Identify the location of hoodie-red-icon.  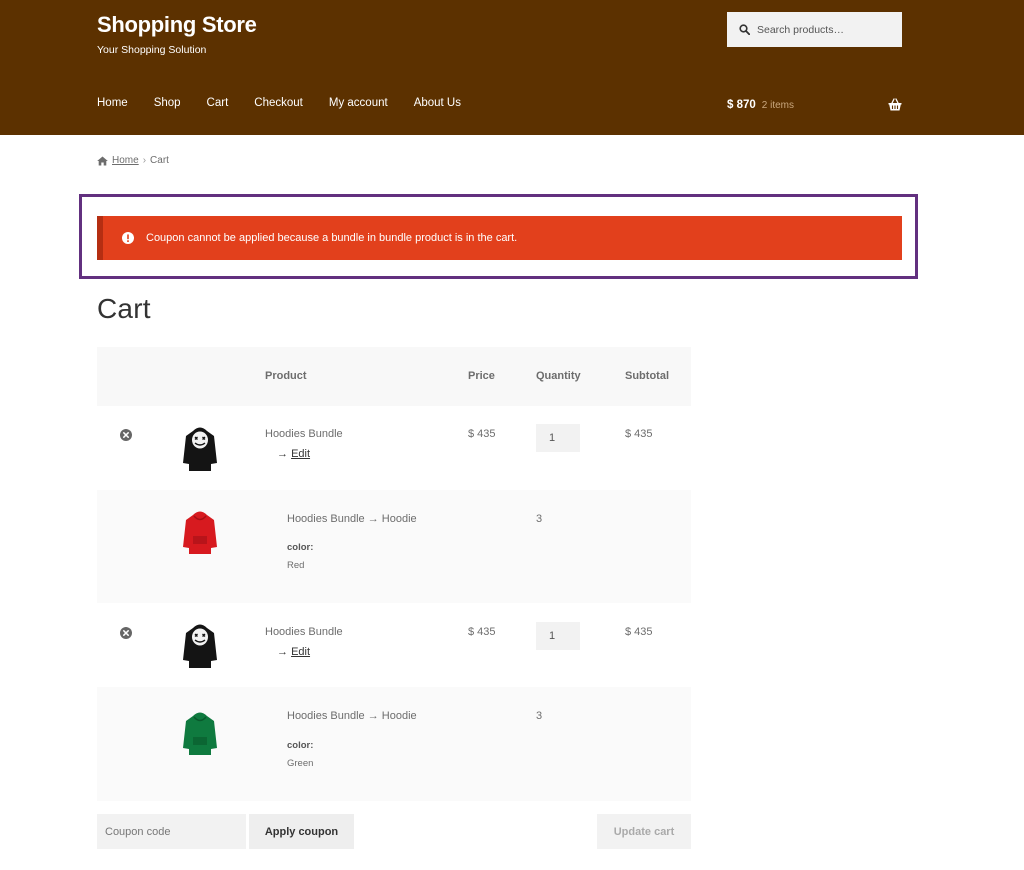
(200, 532).